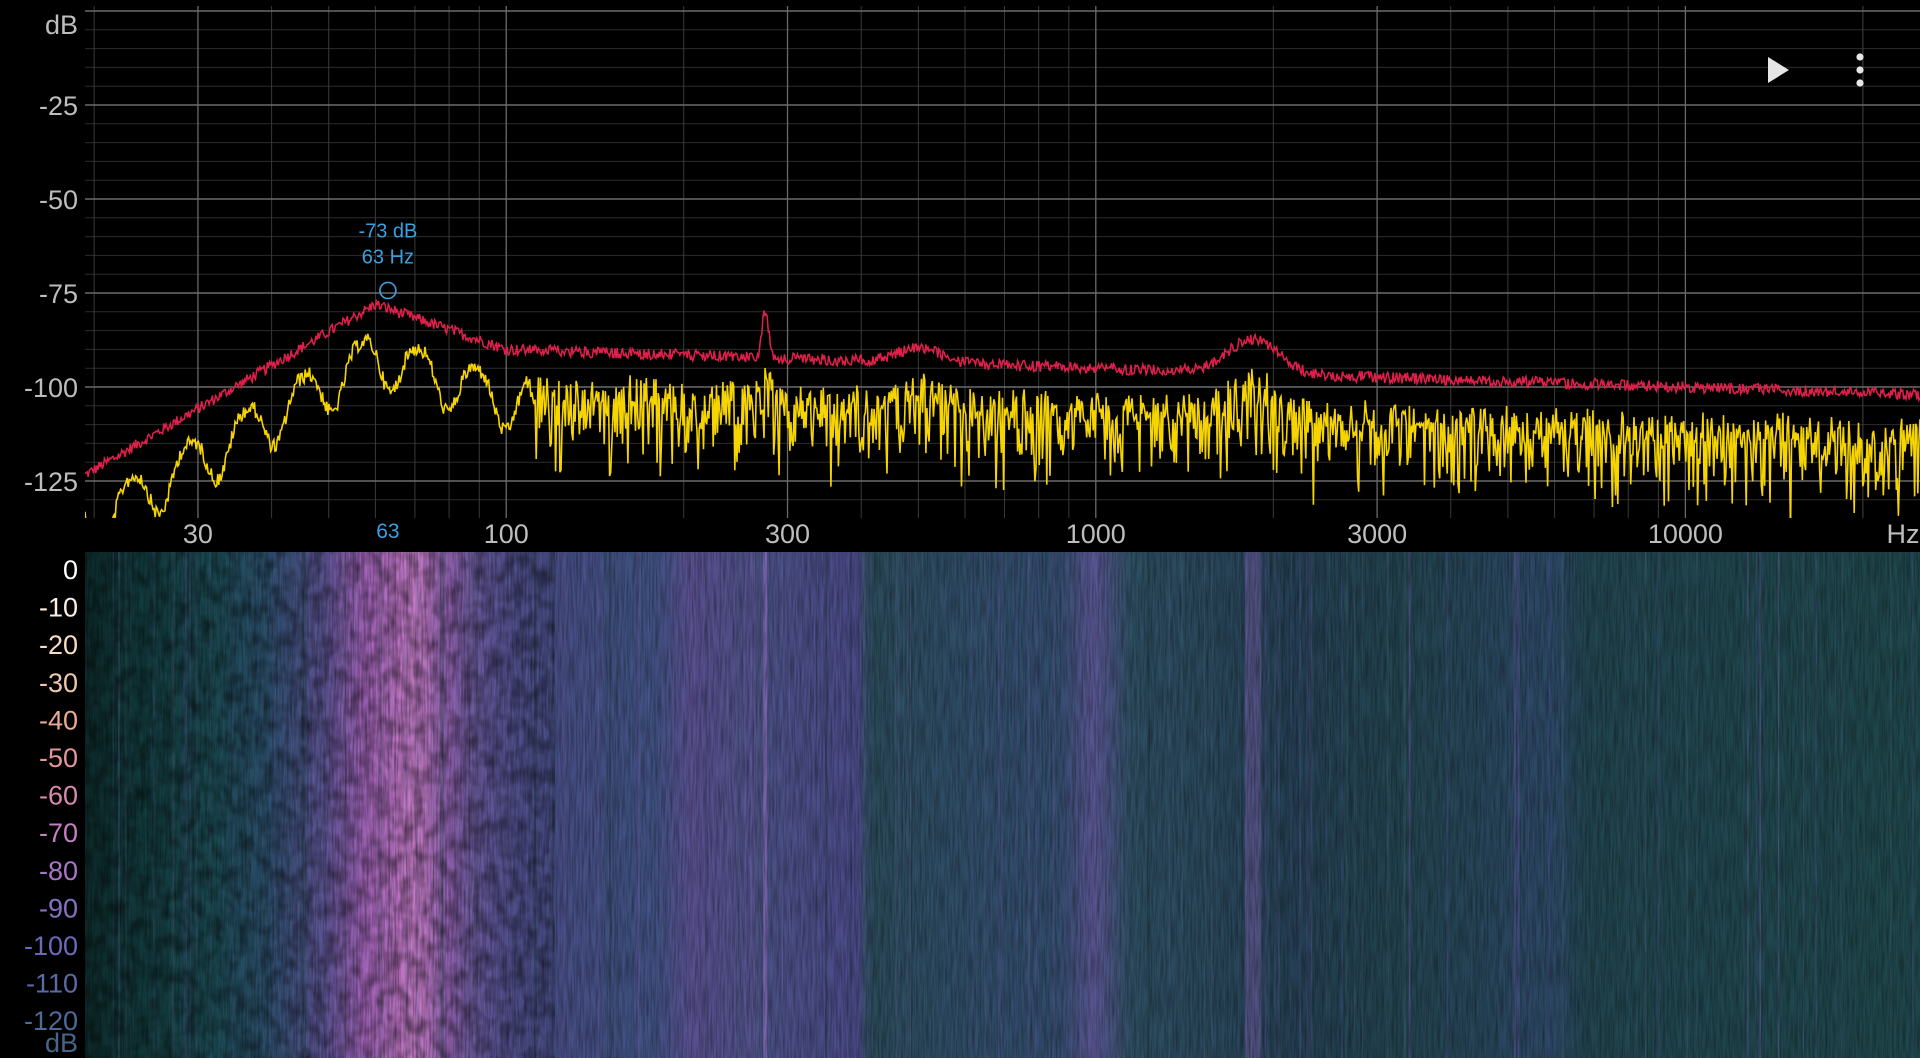  I want to click on spectrogram-scale-label: -60, so click(58, 796).